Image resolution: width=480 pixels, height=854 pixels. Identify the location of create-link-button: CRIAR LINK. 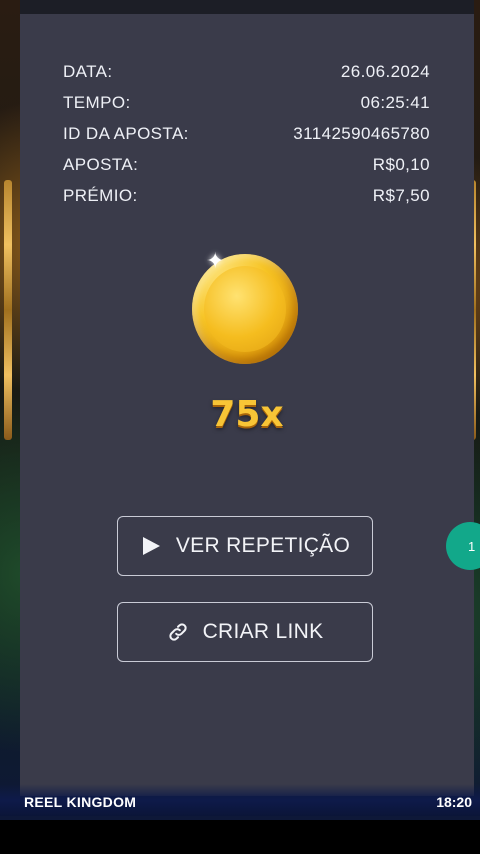
(245, 632).